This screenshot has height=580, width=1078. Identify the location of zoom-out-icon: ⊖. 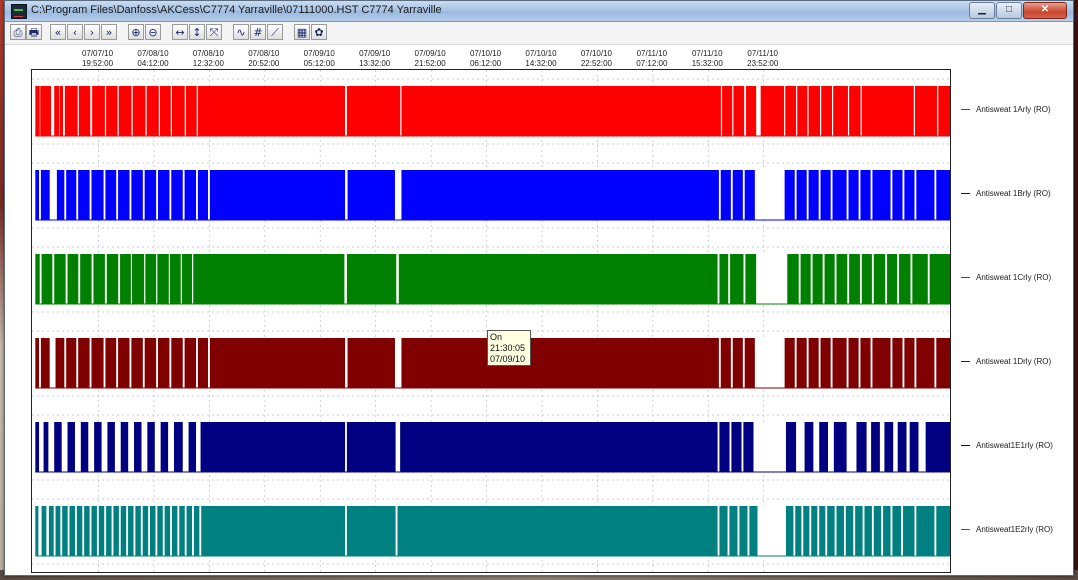
(153, 32).